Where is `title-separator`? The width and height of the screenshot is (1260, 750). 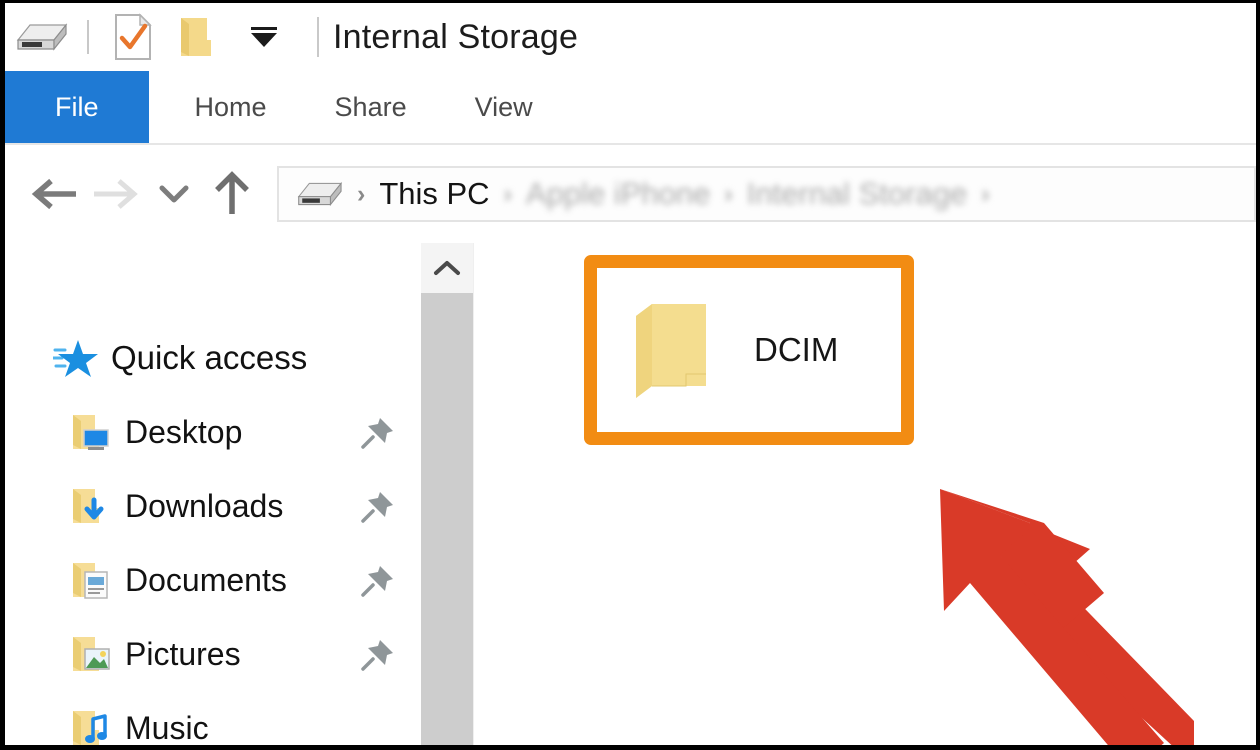 title-separator is located at coordinates (318, 37).